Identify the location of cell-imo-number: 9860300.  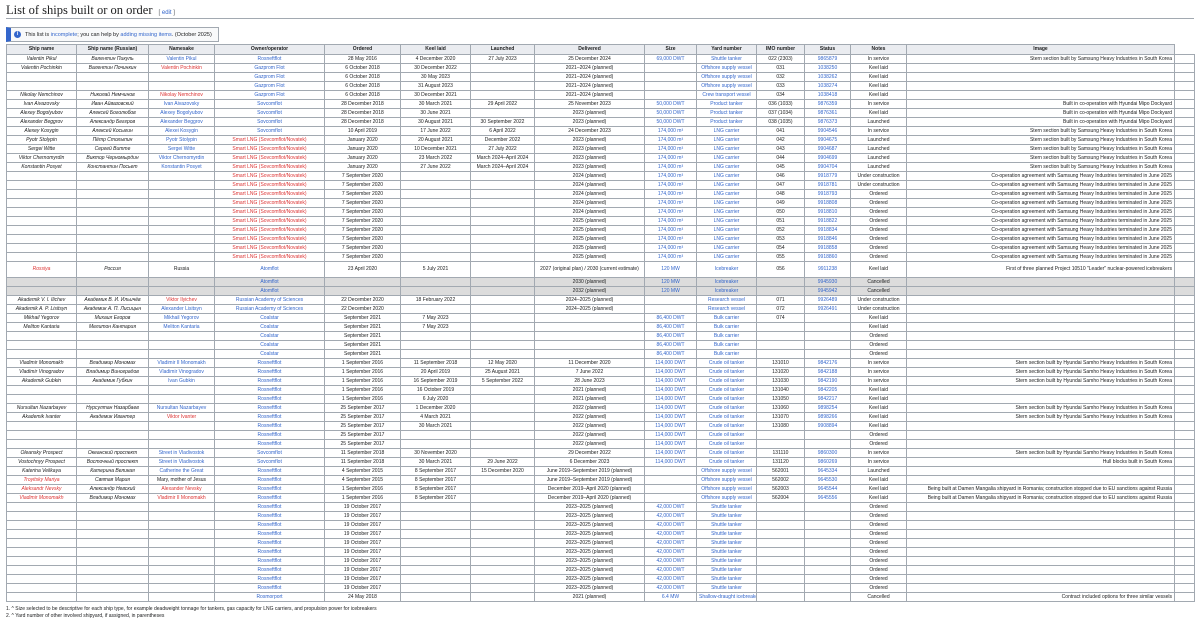
(827, 453).